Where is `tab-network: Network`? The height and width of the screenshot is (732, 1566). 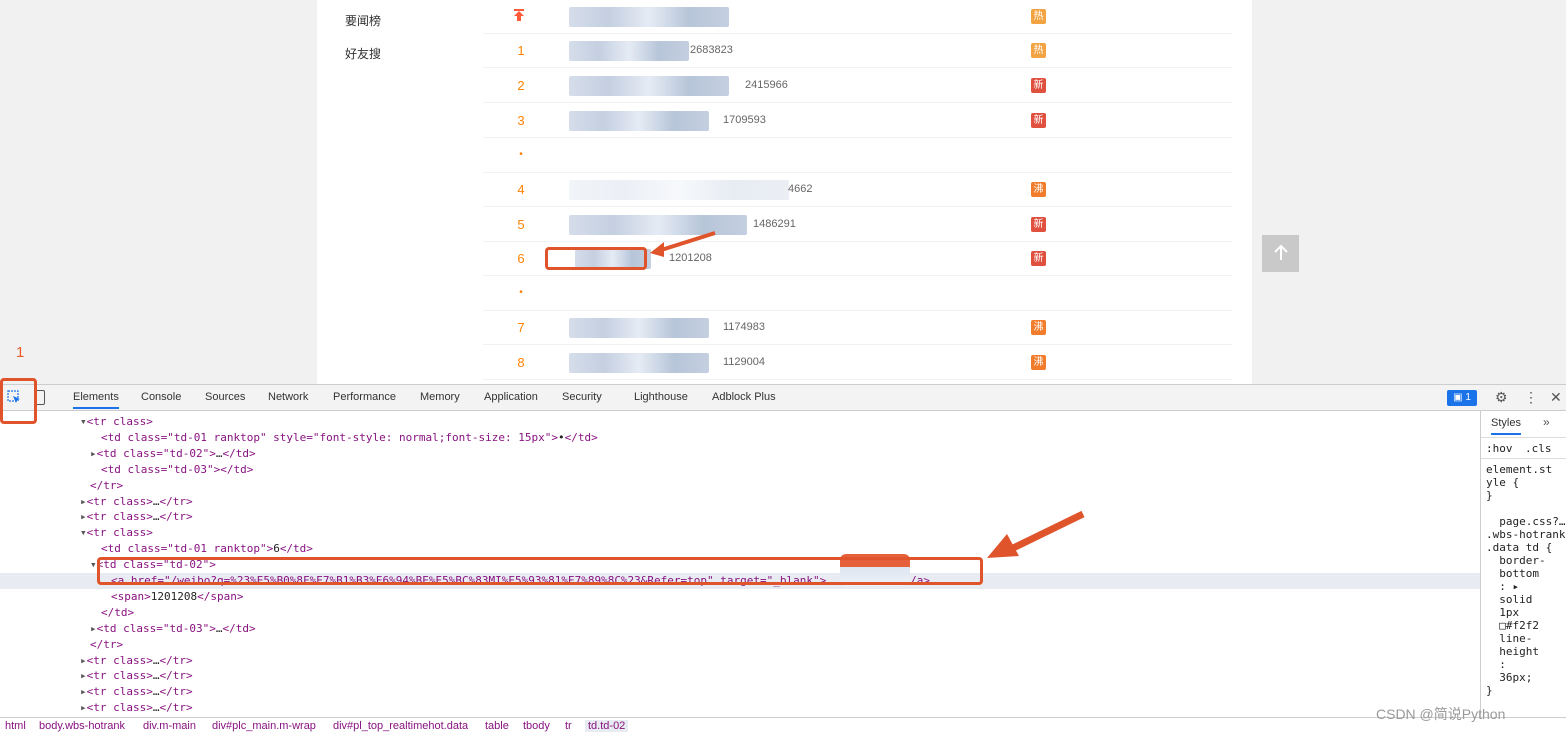 tab-network: Network is located at coordinates (288, 397).